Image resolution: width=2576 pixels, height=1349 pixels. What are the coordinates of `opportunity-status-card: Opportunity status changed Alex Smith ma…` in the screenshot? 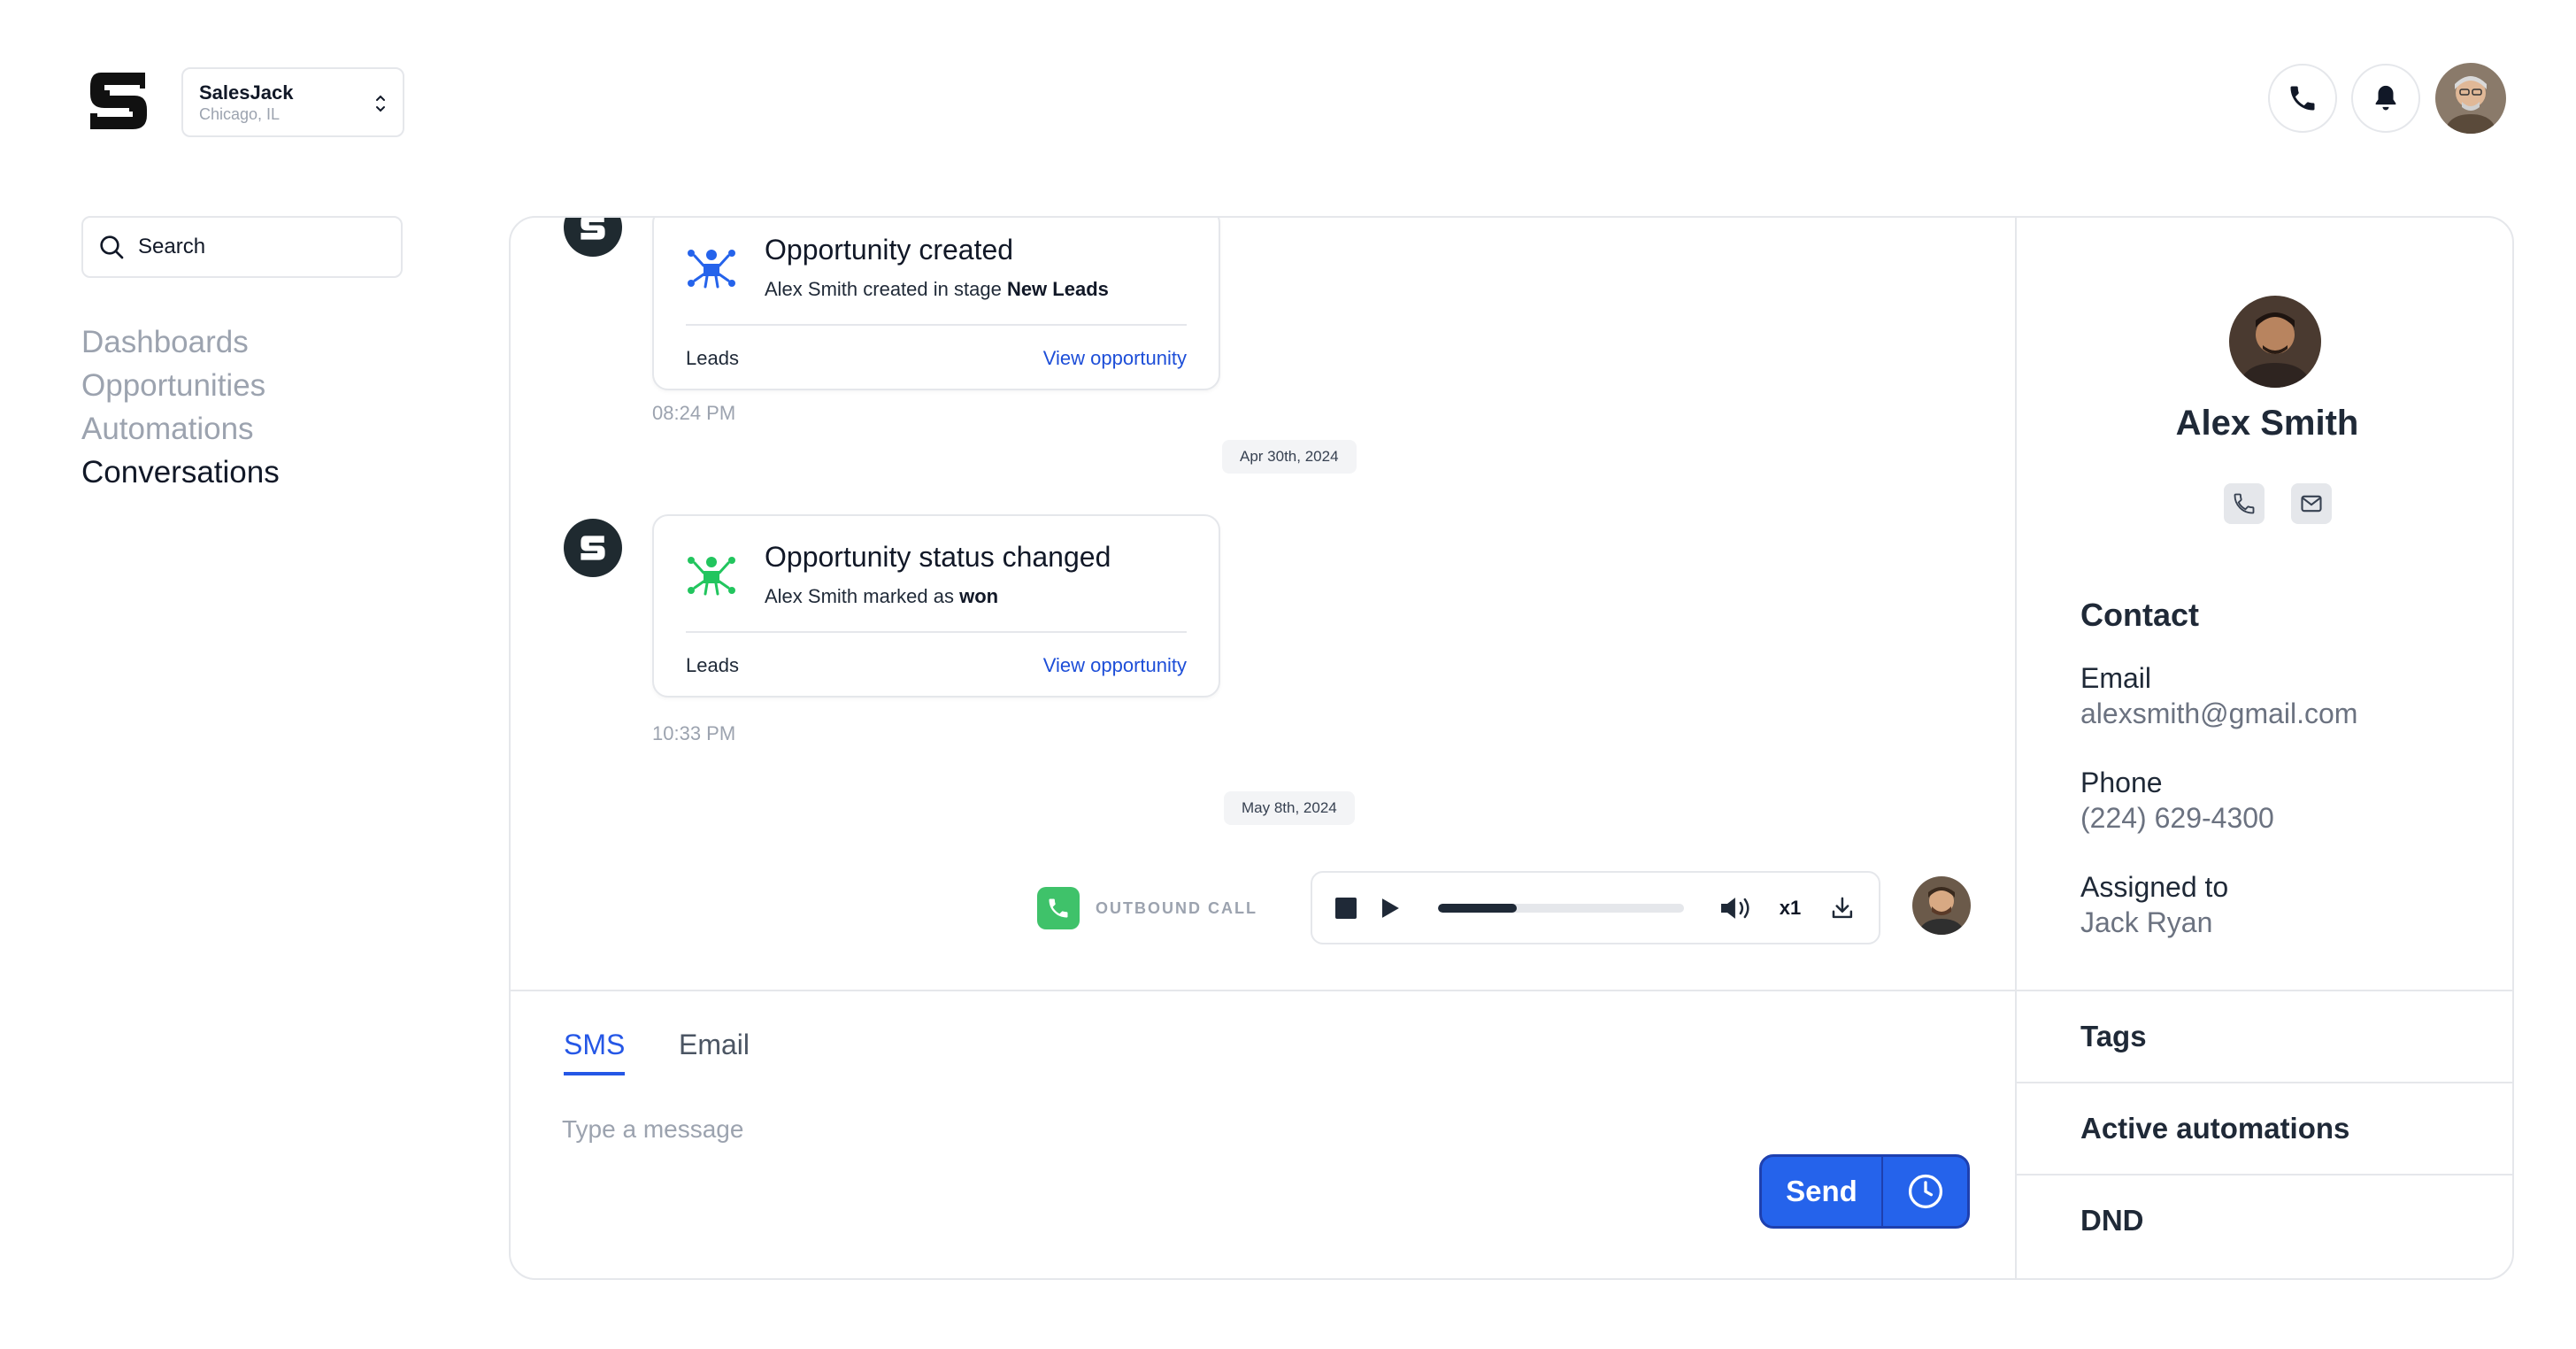 It's located at (936, 606).